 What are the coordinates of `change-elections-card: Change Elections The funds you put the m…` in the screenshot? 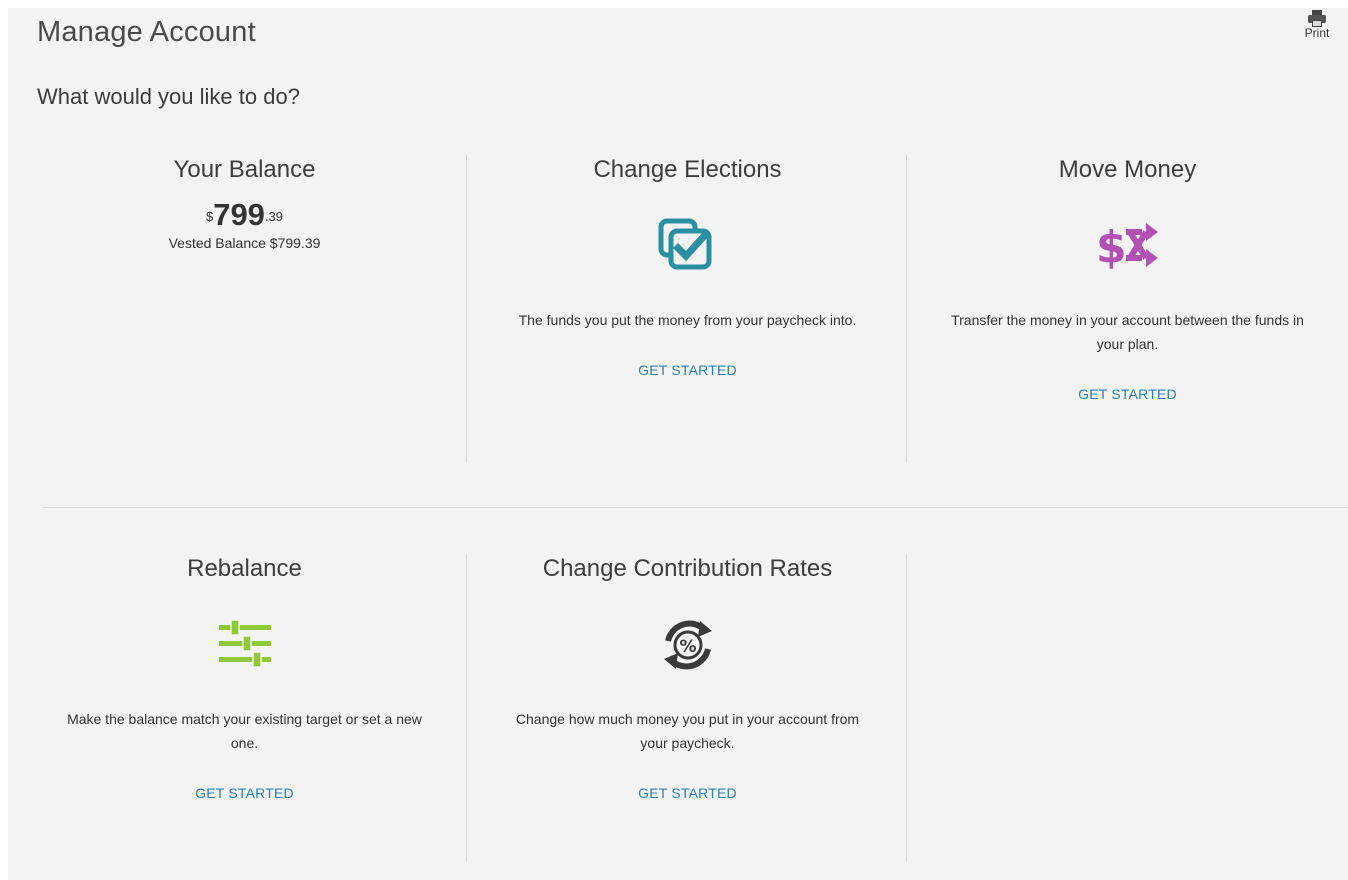 It's located at (687, 309).